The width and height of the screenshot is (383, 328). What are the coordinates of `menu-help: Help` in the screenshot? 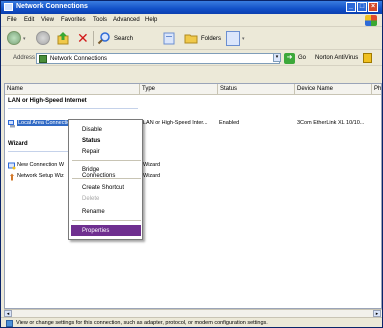 It's located at (151, 20).